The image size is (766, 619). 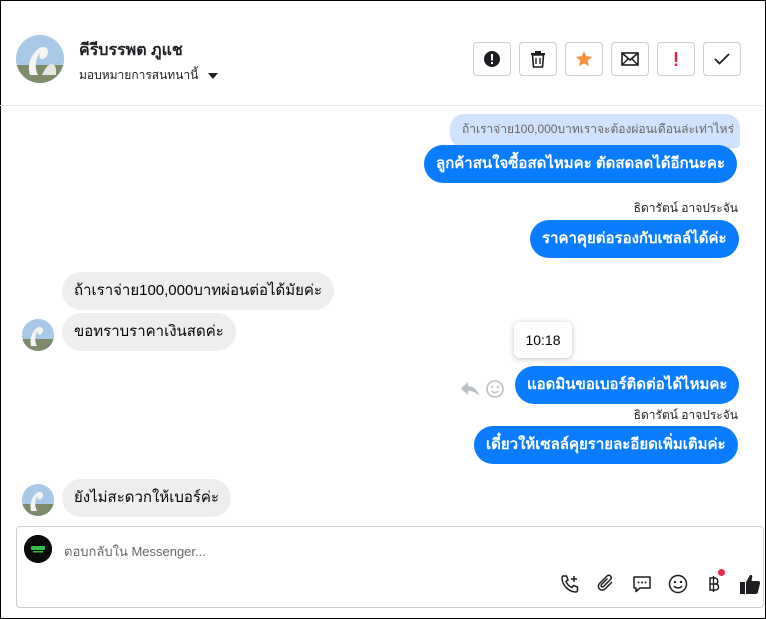 What do you see at coordinates (634, 239) in the screenshot?
I see `outgoing-message: ราคาคุยต่อรองกับเซลล์ได้ค่ะ` at bounding box center [634, 239].